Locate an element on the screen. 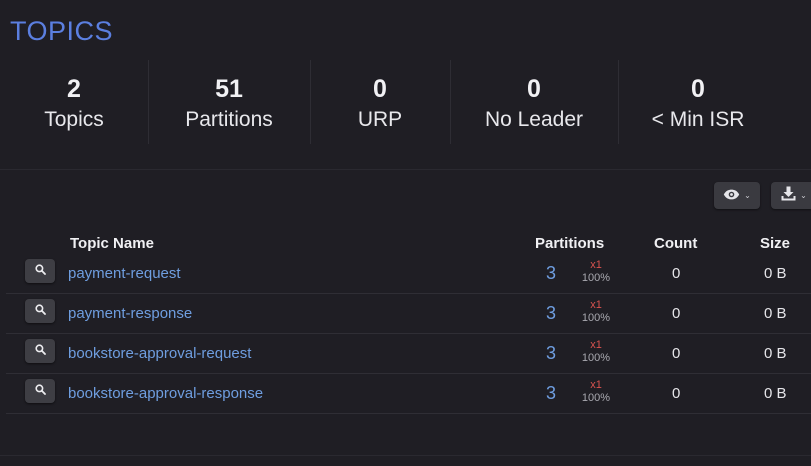 The image size is (811, 466). stat-no-leader: 0 No Leader is located at coordinates (534, 102).